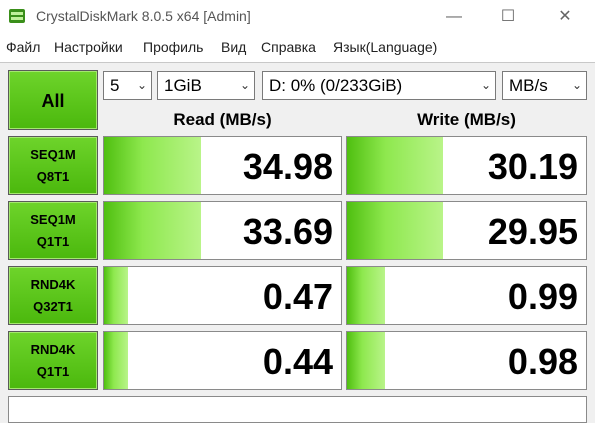 This screenshot has width=595, height=423. I want to click on write-value: 30.19, so click(532, 166).